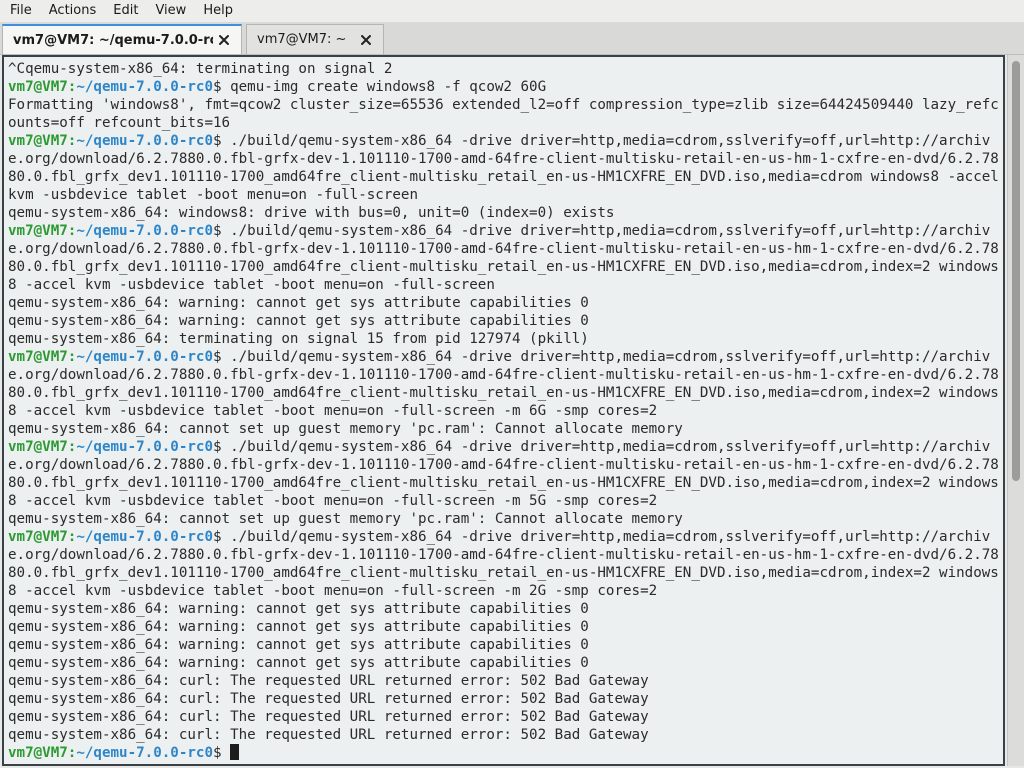 The image size is (1024, 768). What do you see at coordinates (71, 11) in the screenshot?
I see `menu-actions: Actions` at bounding box center [71, 11].